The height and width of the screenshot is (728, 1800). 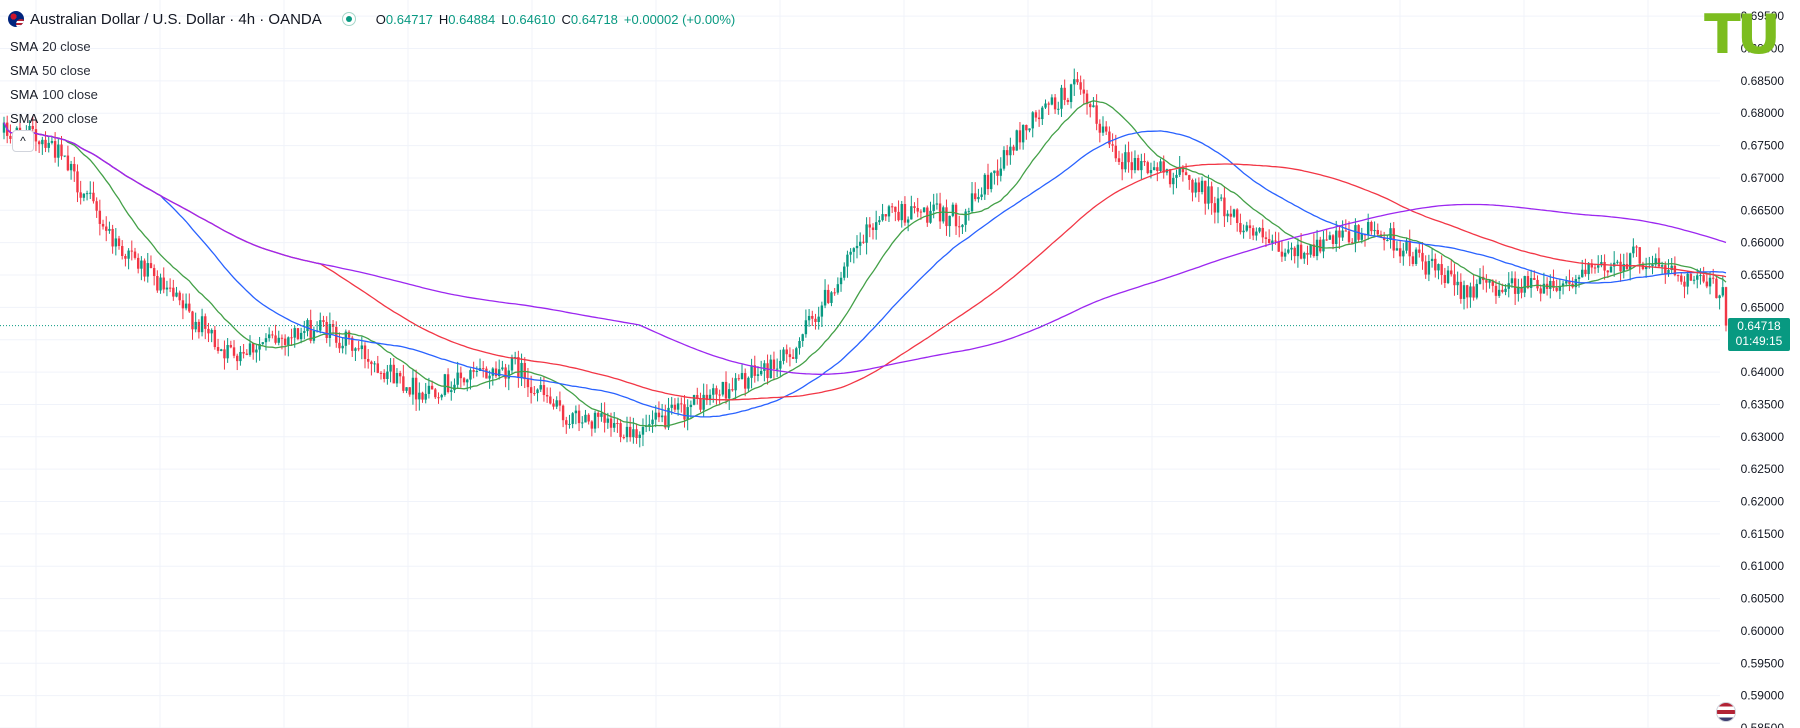 I want to click on change-value: +0.00002 (+0.00%), so click(x=679, y=19).